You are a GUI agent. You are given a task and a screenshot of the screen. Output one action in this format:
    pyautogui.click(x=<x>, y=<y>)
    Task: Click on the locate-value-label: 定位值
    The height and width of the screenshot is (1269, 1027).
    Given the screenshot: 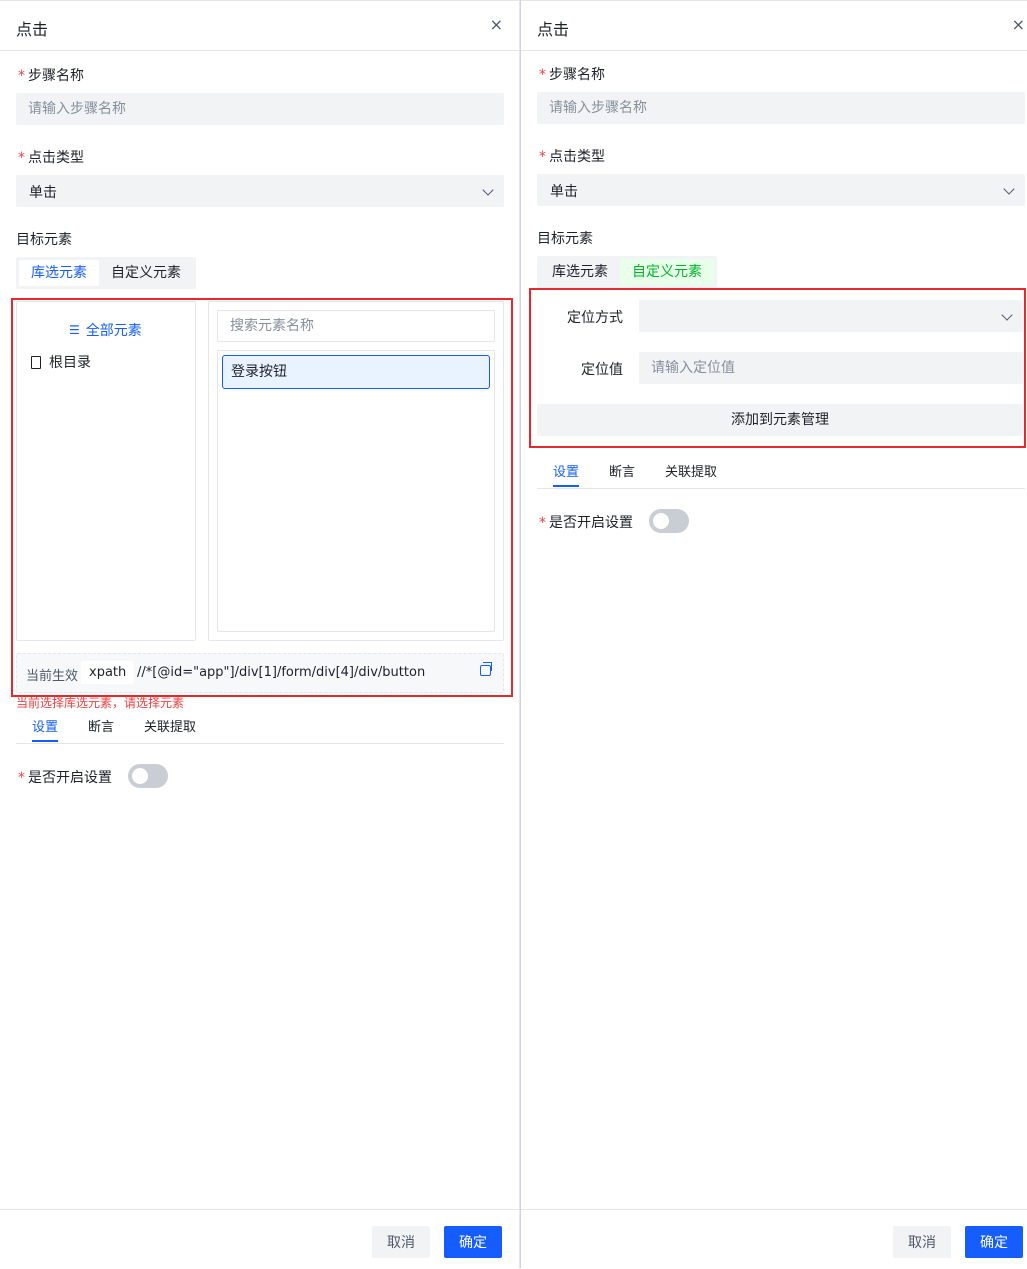 What is the action you would take?
    pyautogui.click(x=602, y=370)
    